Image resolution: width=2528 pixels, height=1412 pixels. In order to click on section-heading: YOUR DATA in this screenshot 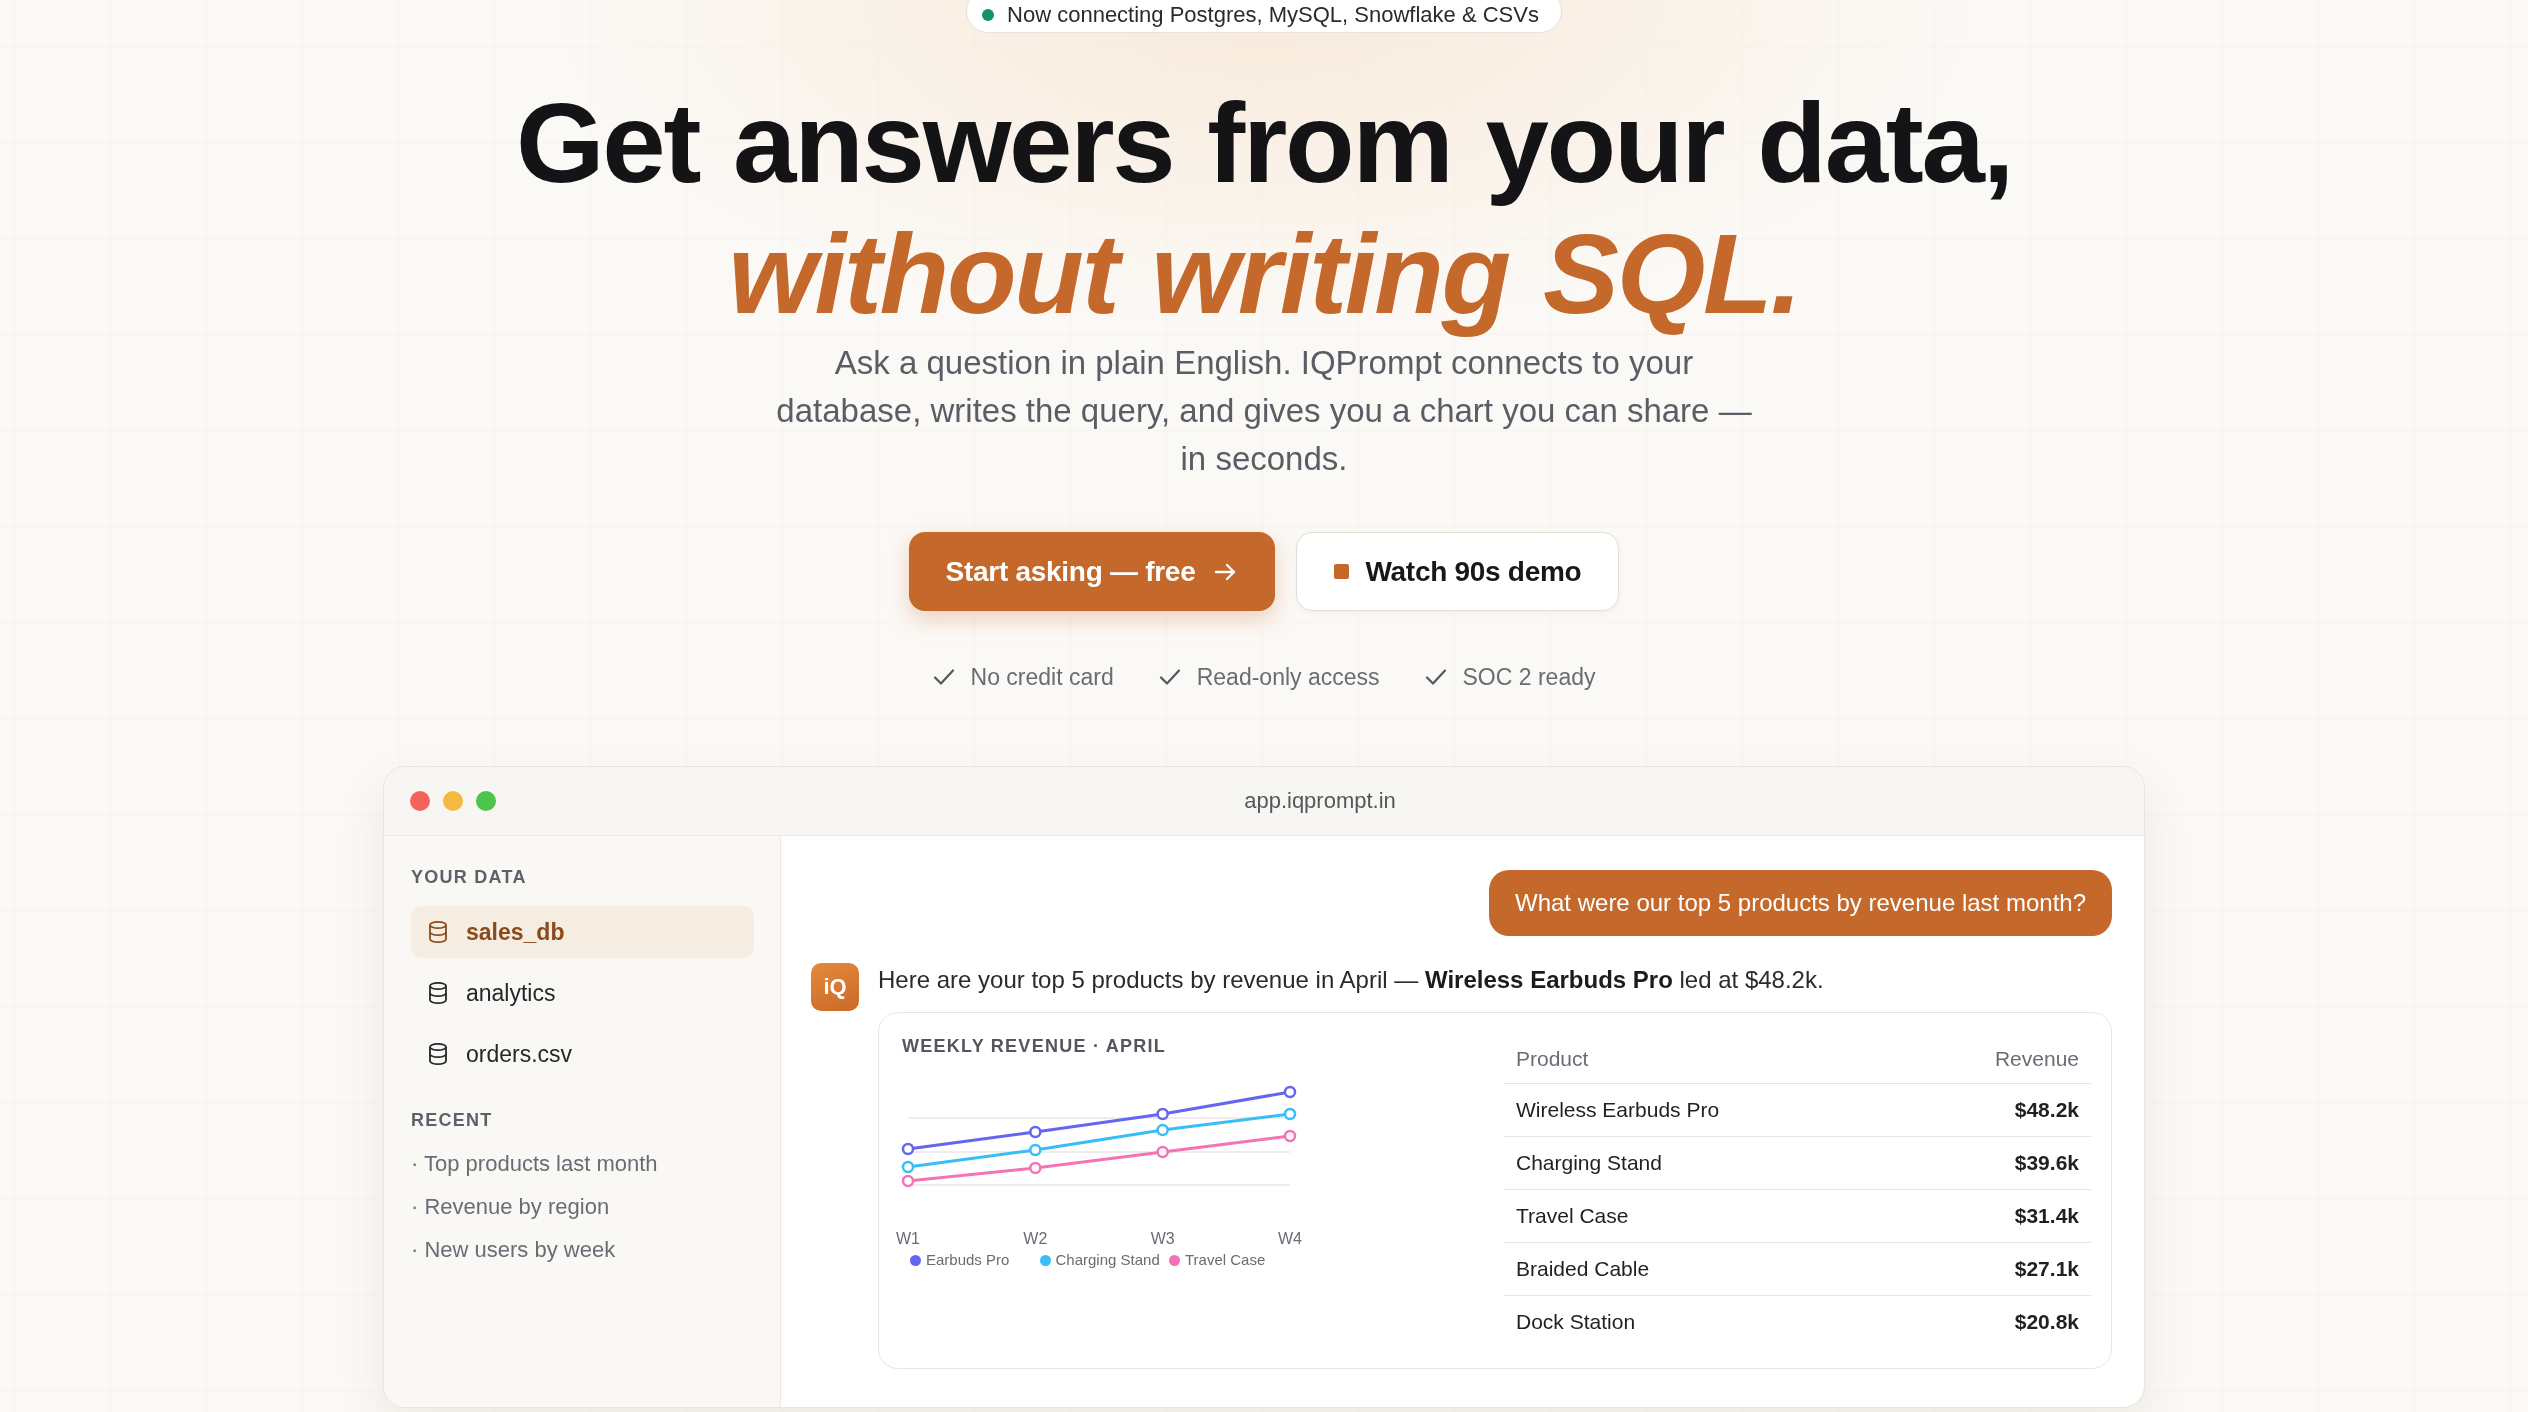, I will do `click(469, 877)`.